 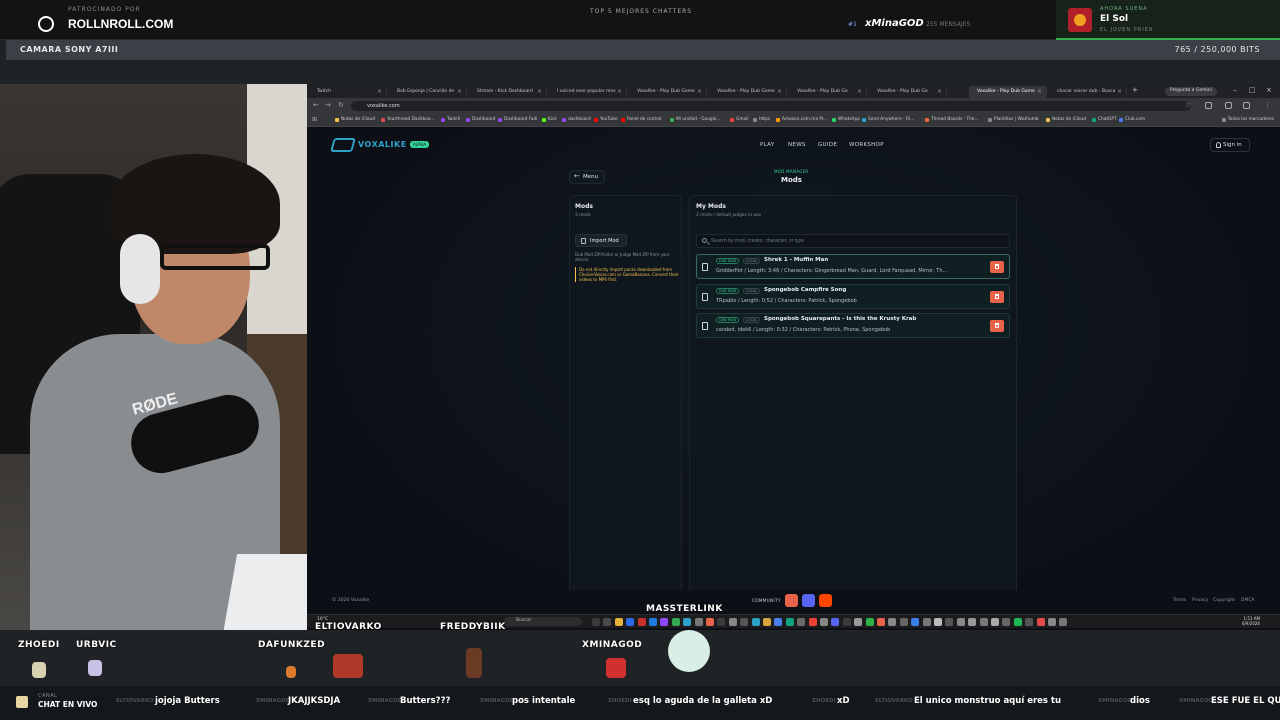 I want to click on url-field, so click(x=771, y=106).